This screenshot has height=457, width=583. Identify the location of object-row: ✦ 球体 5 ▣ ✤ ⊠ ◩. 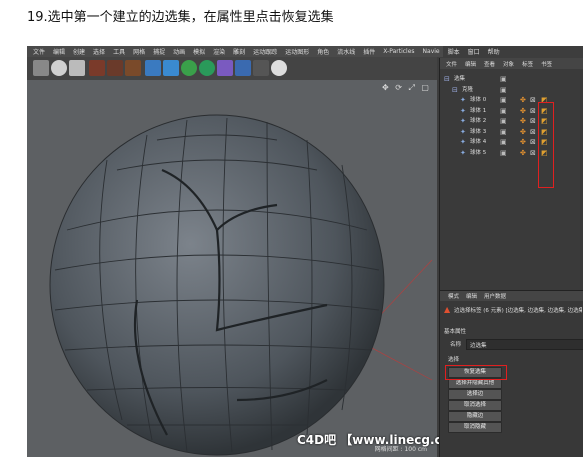
(511, 153).